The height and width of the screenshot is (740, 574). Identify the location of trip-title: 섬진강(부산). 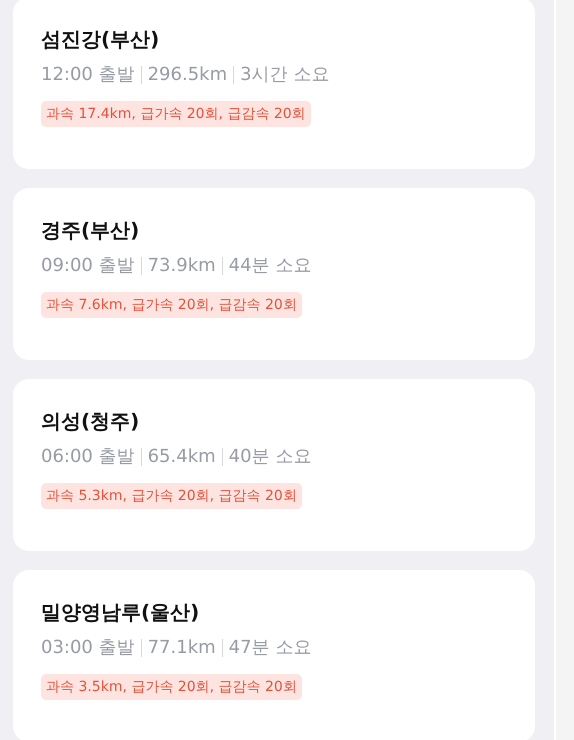
(100, 39).